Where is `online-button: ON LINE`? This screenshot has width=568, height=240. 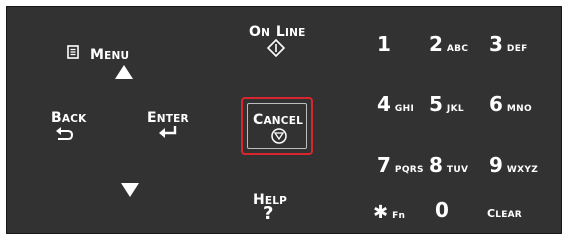
online-button: ON LINE is located at coordinates (280, 42).